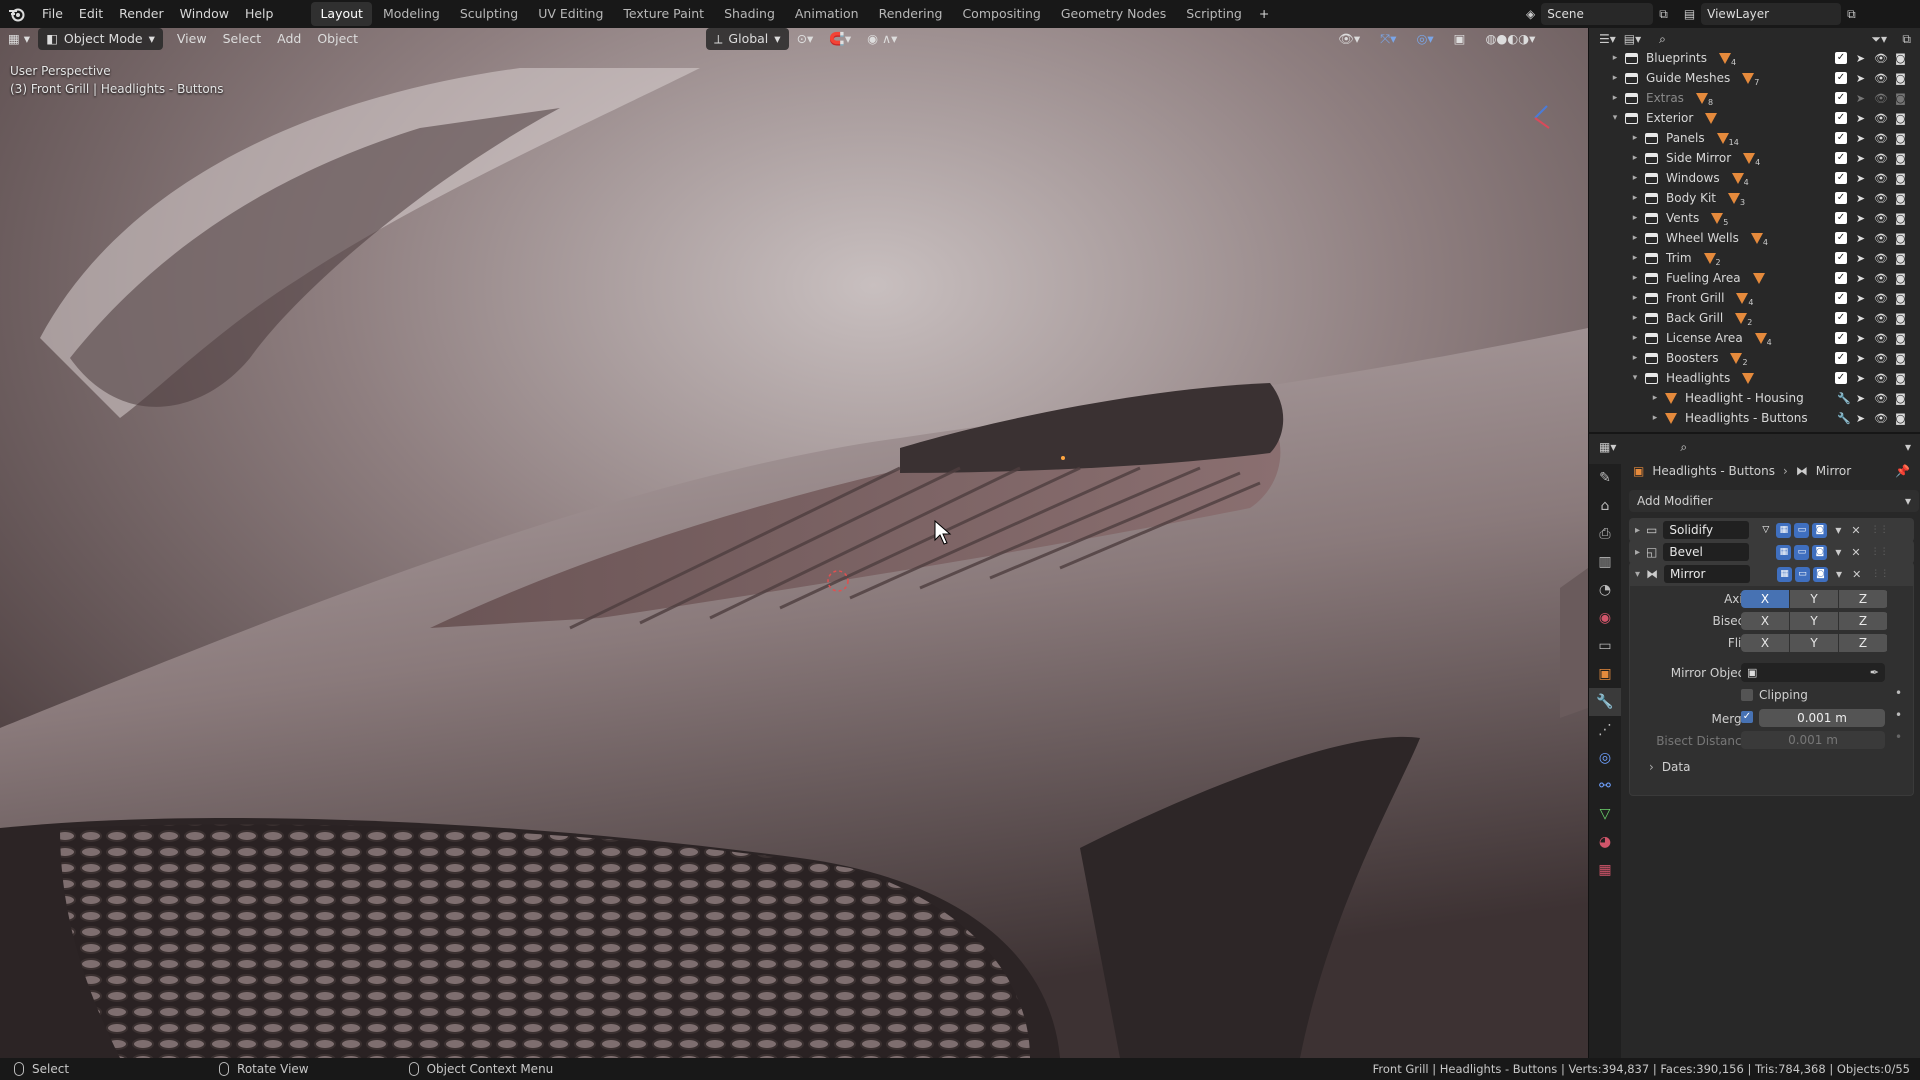  What do you see at coordinates (1754, 78) in the screenshot?
I see `outliner-row: ▸ Guide Meshes 7 ✓ ➤ 👁 ◙` at bounding box center [1754, 78].